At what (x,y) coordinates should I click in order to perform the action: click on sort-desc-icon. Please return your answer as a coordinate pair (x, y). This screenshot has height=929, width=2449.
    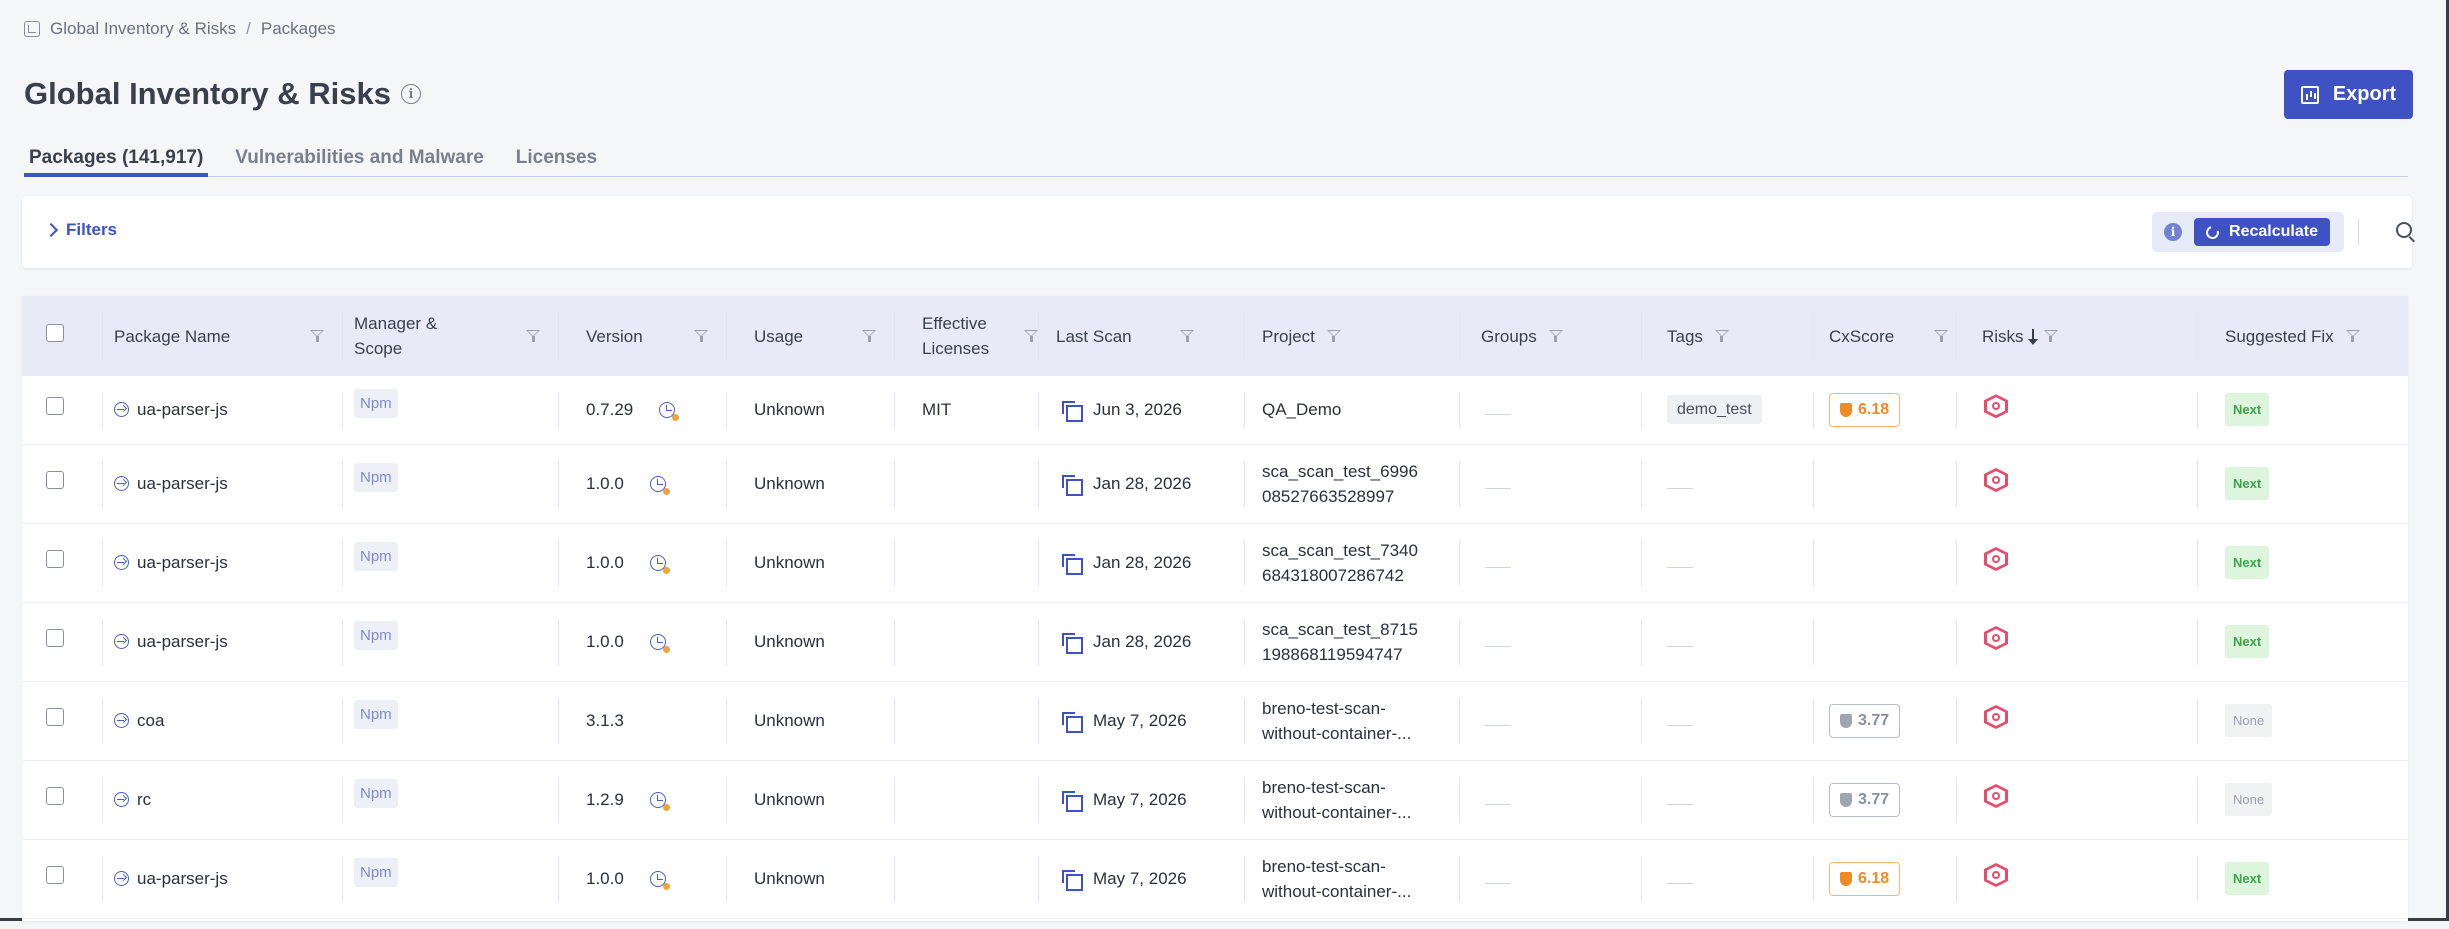
    Looking at the image, I should click on (2032, 337).